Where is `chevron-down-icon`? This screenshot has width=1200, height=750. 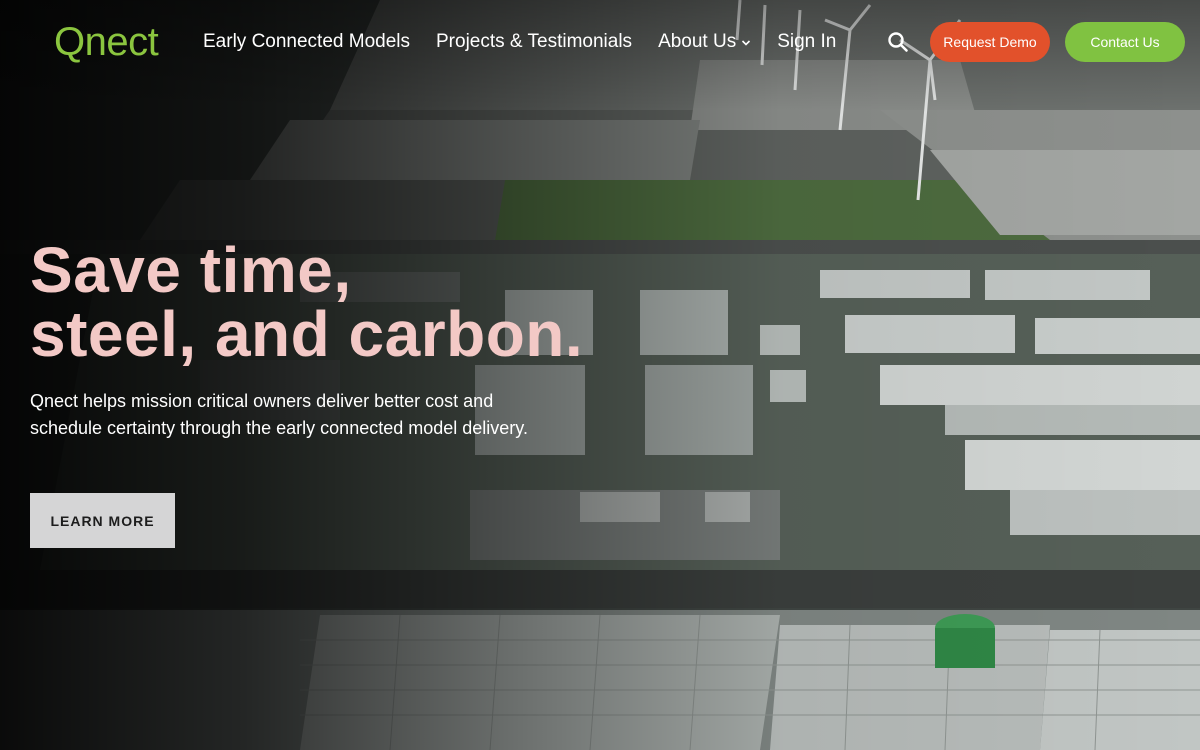
chevron-down-icon is located at coordinates (746, 43).